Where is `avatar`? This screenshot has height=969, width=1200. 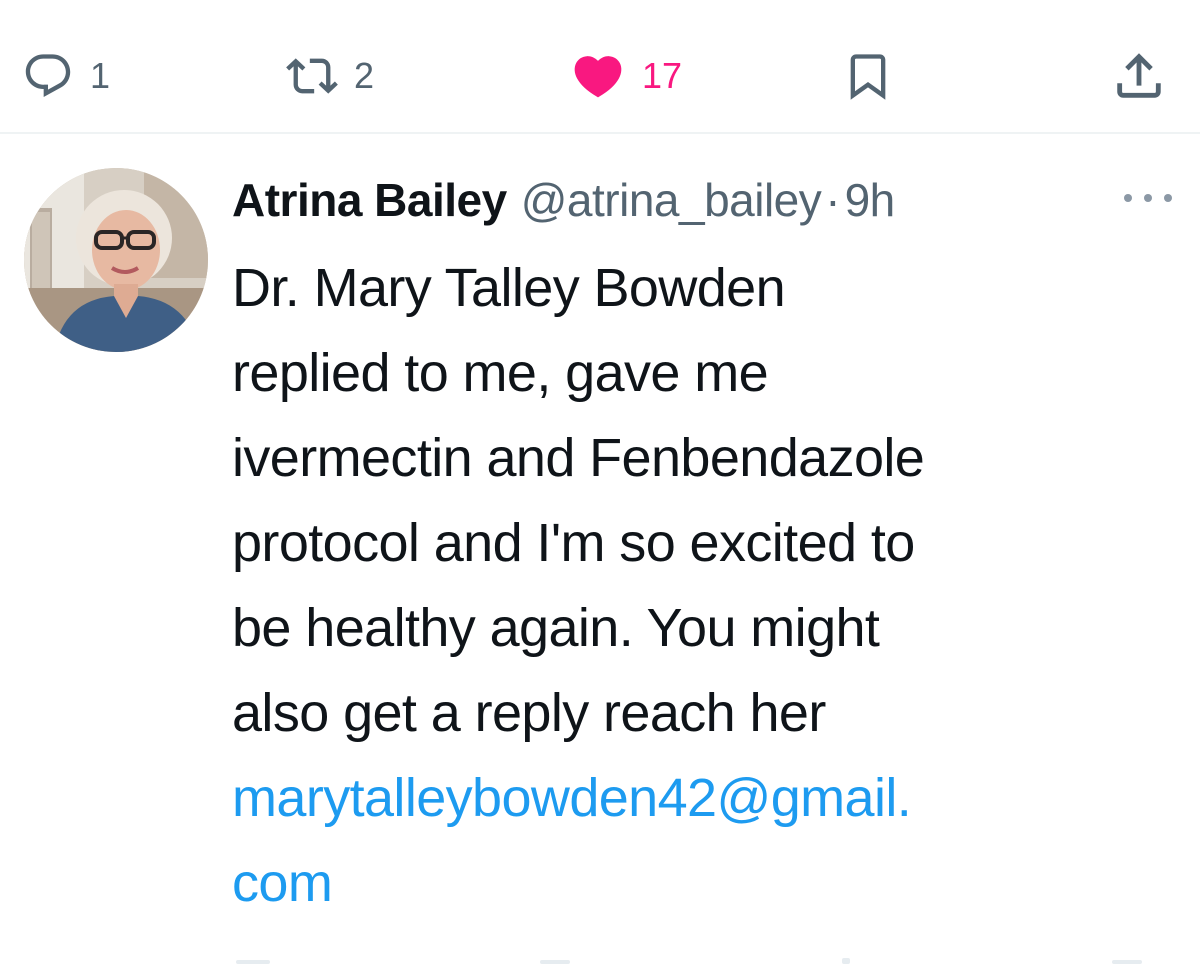 avatar is located at coordinates (116, 260).